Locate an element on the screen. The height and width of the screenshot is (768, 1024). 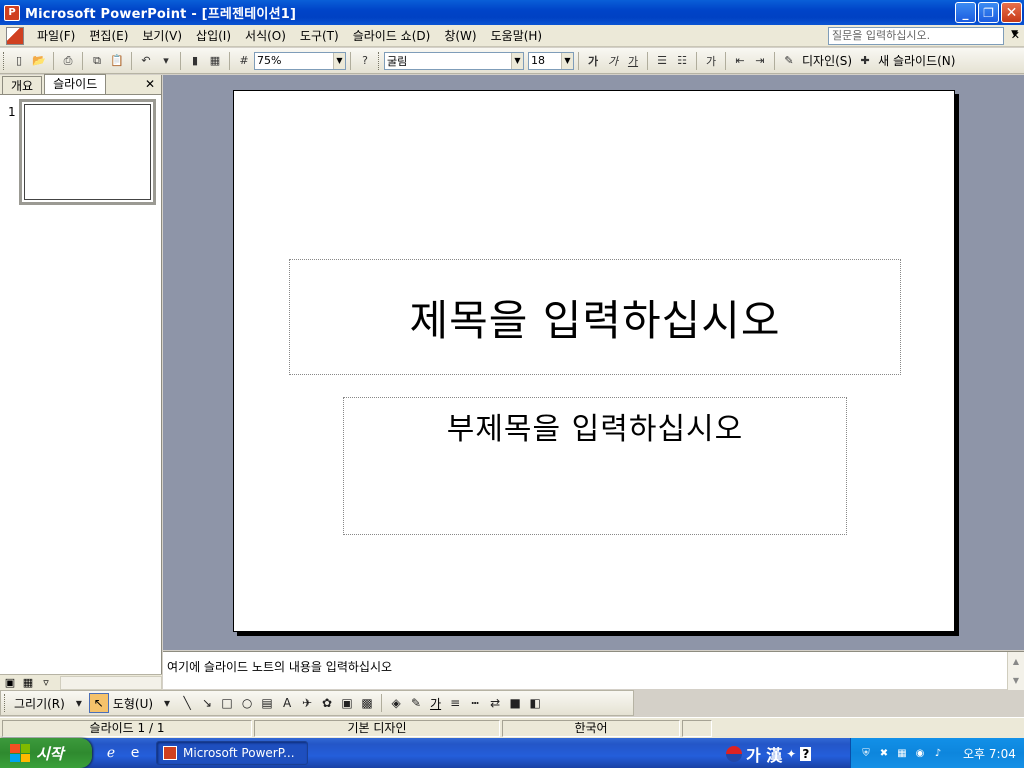
menu-file: 파일(F) is located at coordinates (56, 36).